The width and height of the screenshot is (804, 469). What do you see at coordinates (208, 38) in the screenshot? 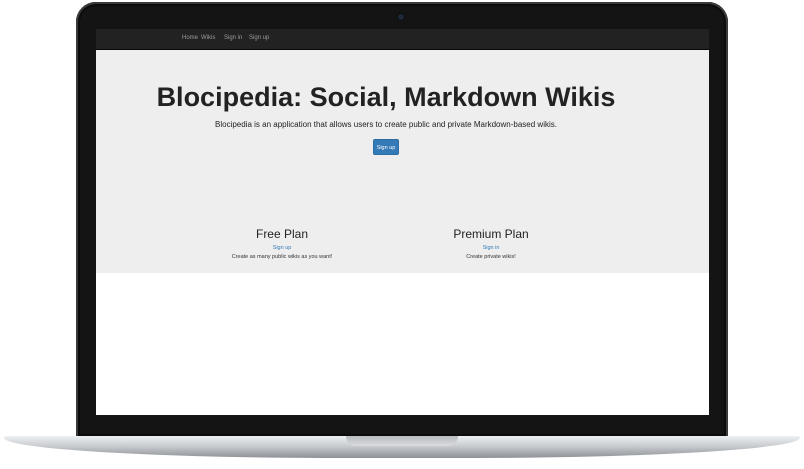
I see `nav-link-wikis: Wikis` at bounding box center [208, 38].